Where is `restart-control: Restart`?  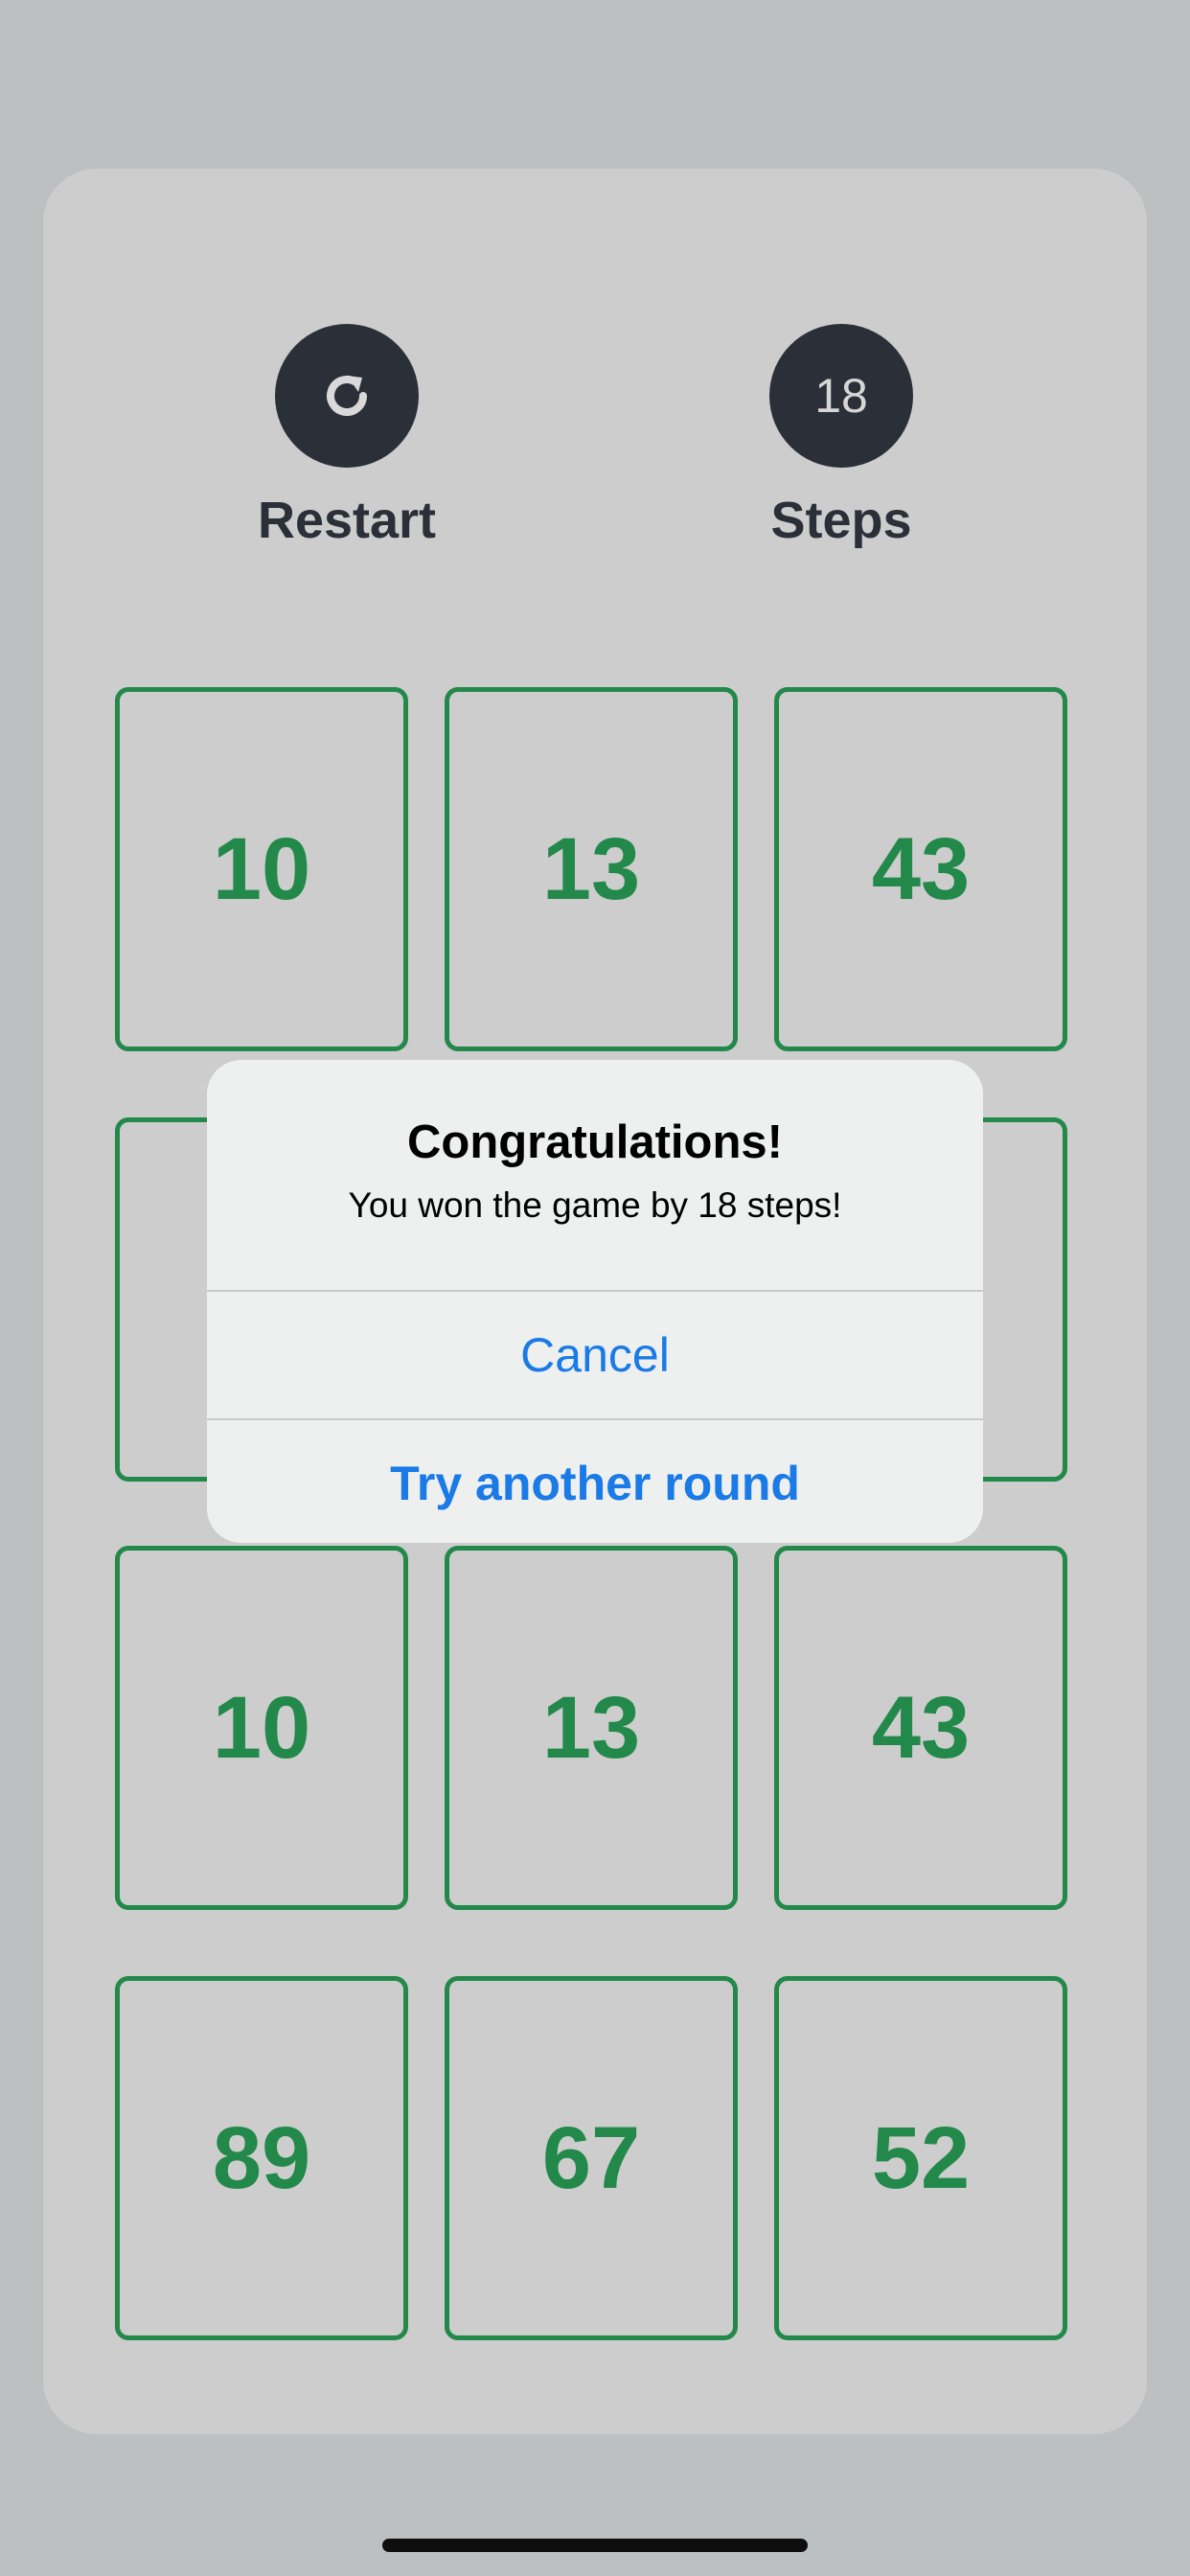 restart-control: Restart is located at coordinates (347, 435).